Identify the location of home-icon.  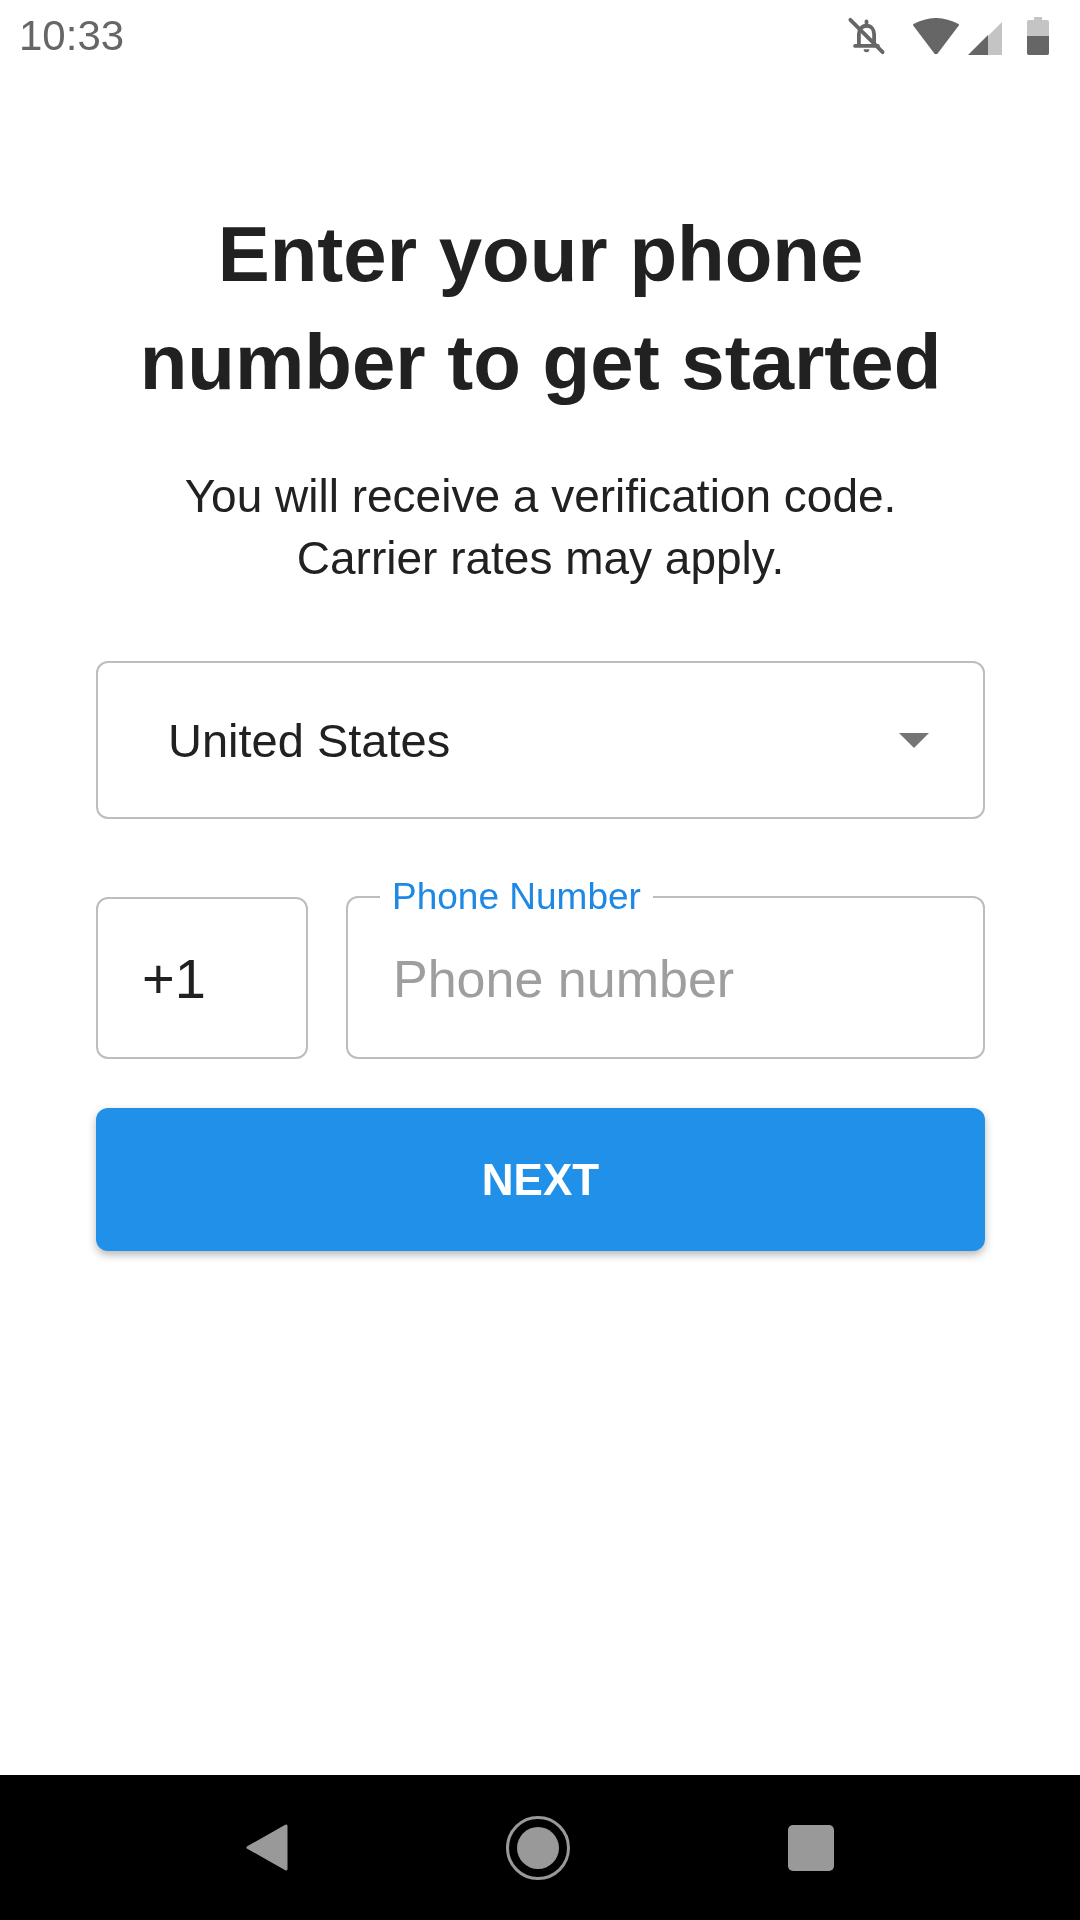
(538, 1847).